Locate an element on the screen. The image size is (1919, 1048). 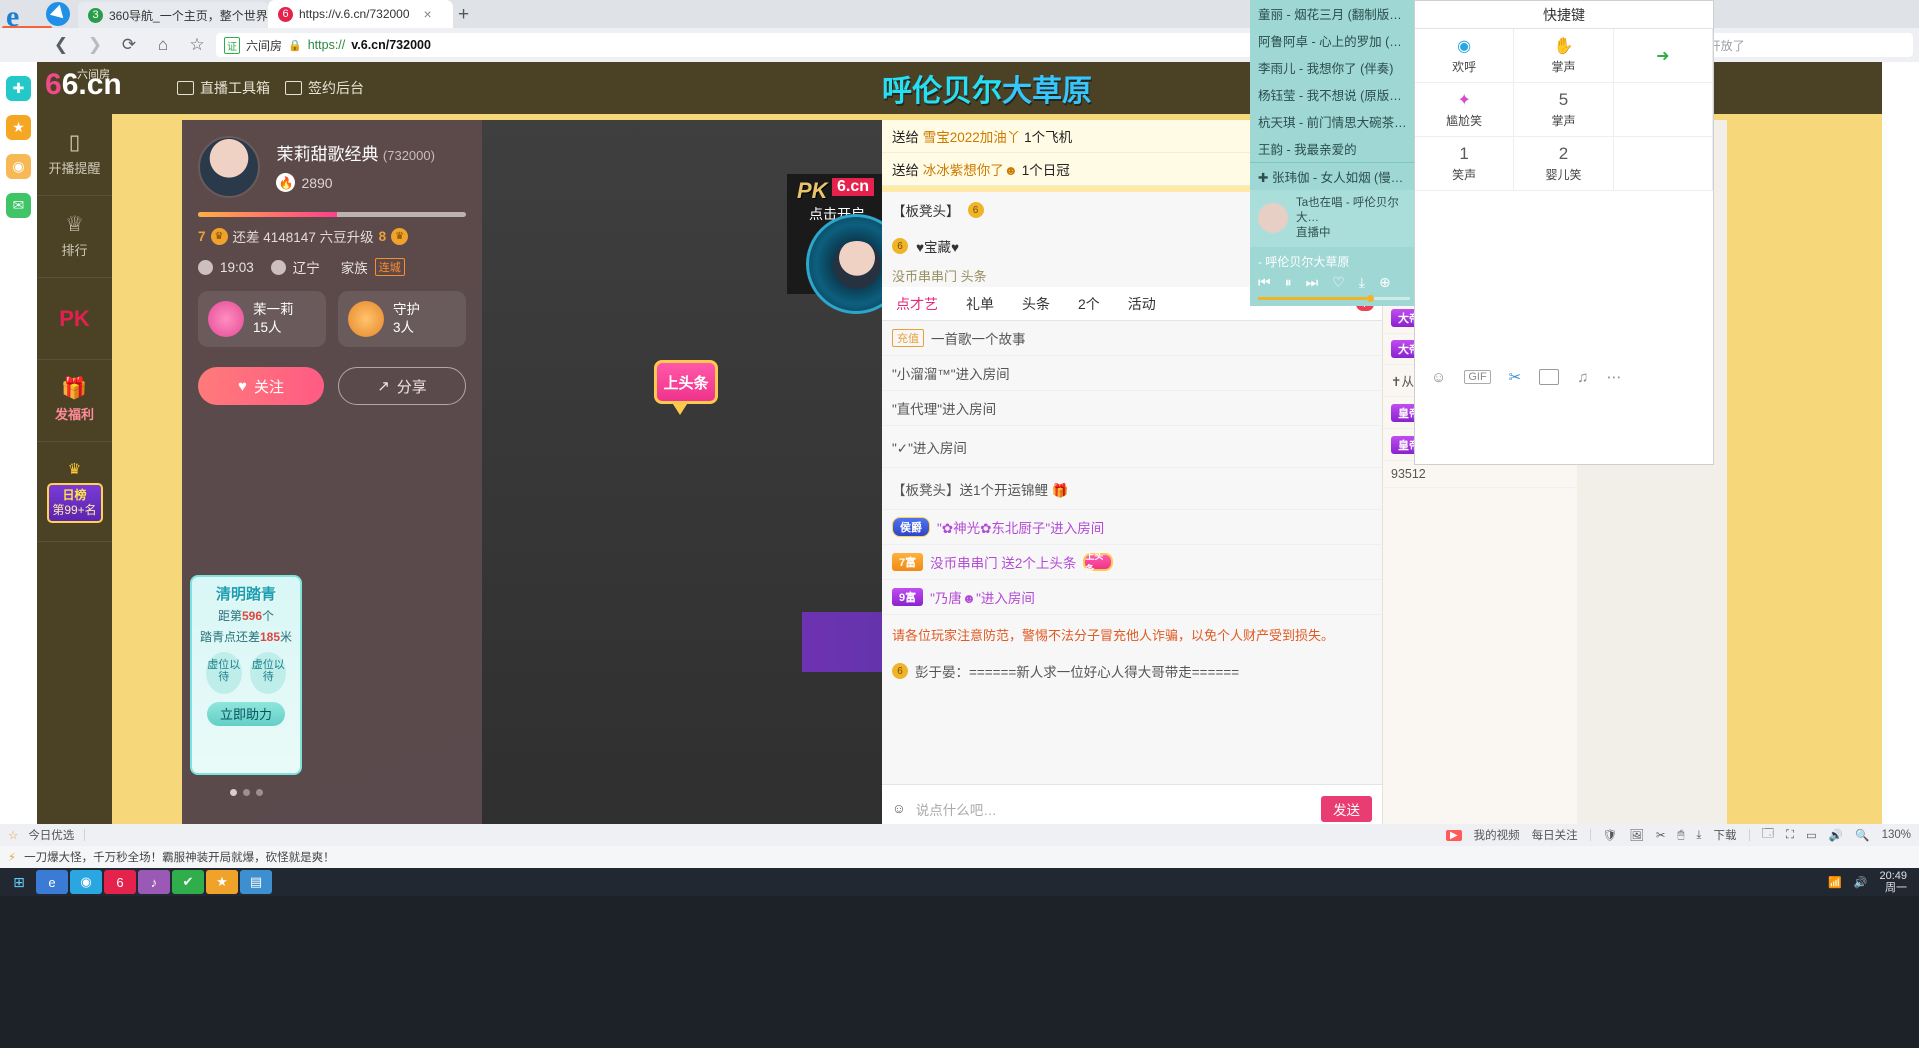
volume-icon: 🔊 is located at coordinates (1836, 835).